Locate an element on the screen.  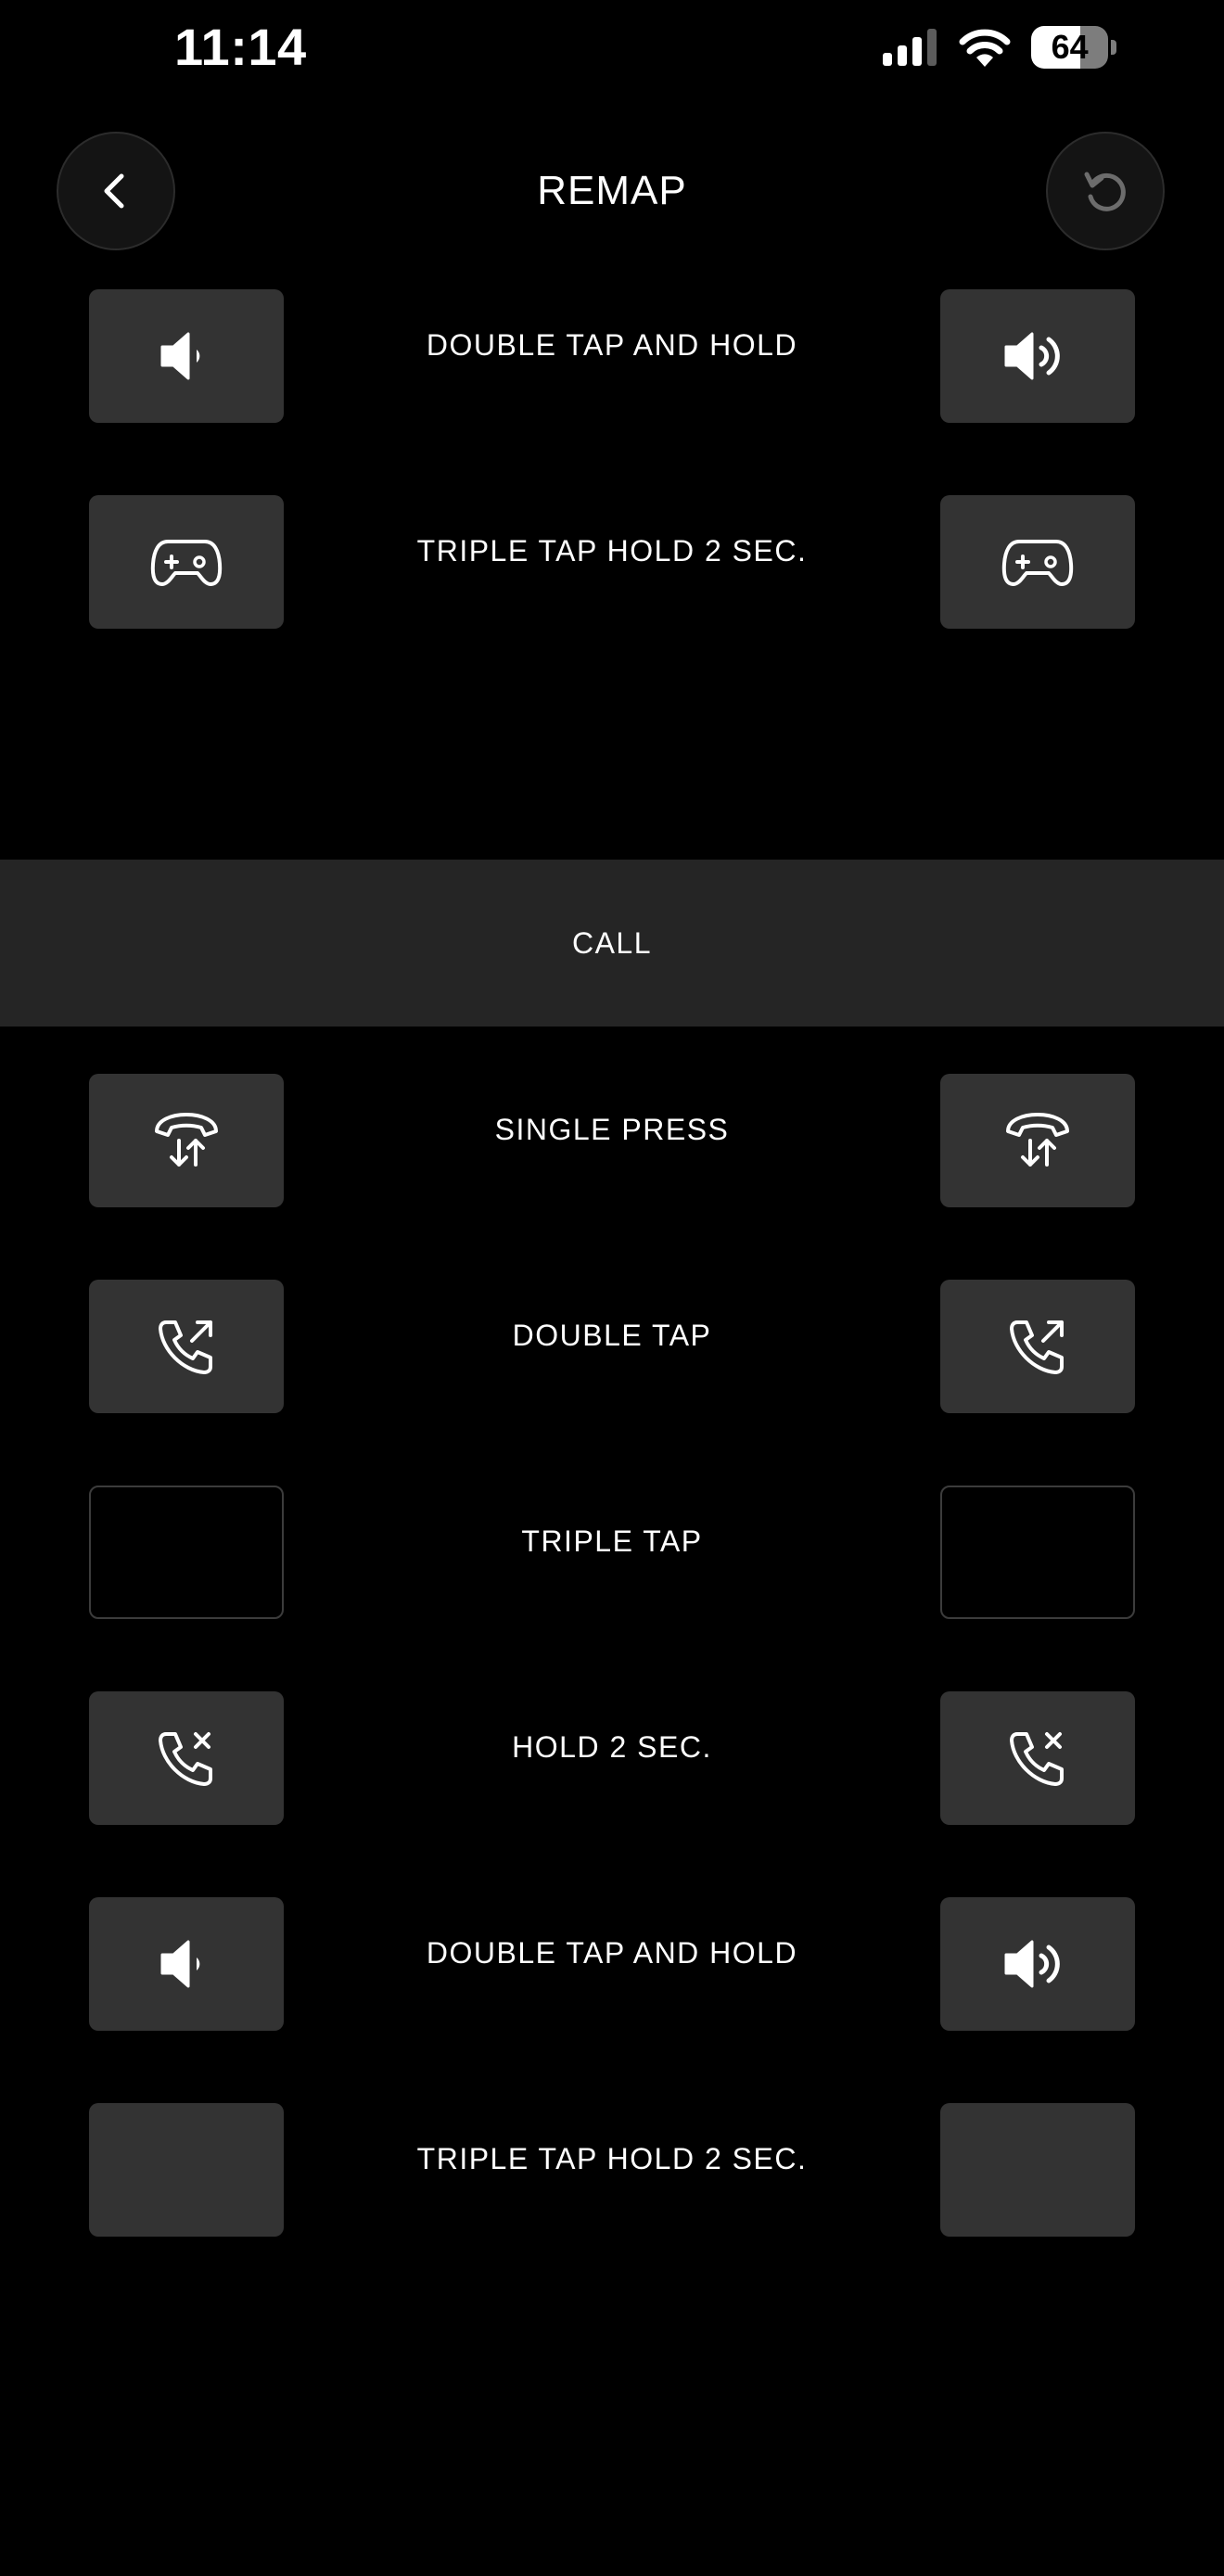
row-label: TRIPLE TAP is located at coordinates (612, 1541).